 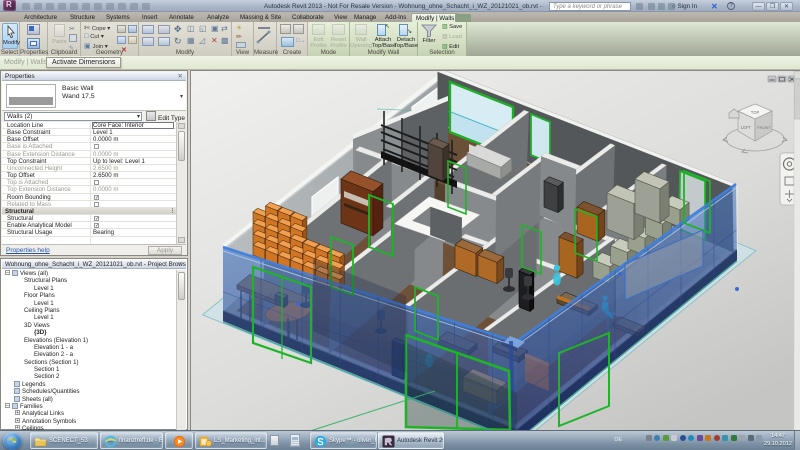 I want to click on svg-text: TOP, so click(x=755, y=112).